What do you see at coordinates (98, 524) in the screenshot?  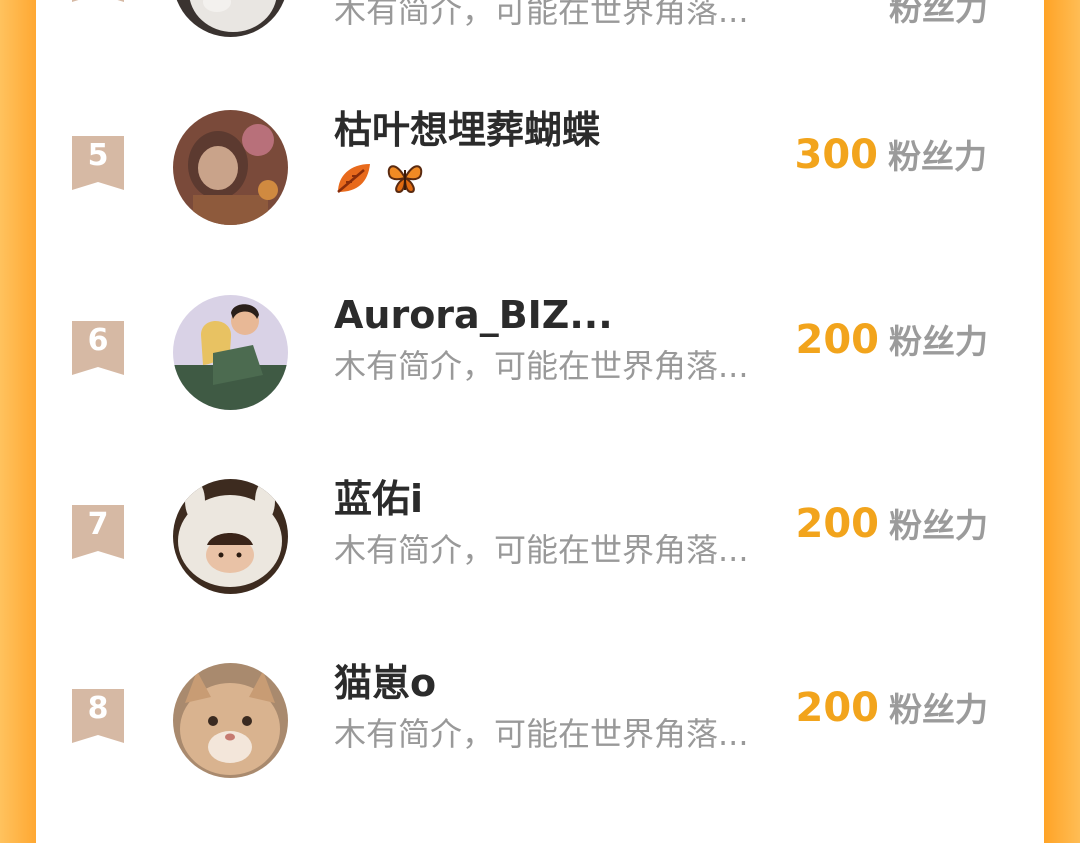 I see `rank-number: 7` at bounding box center [98, 524].